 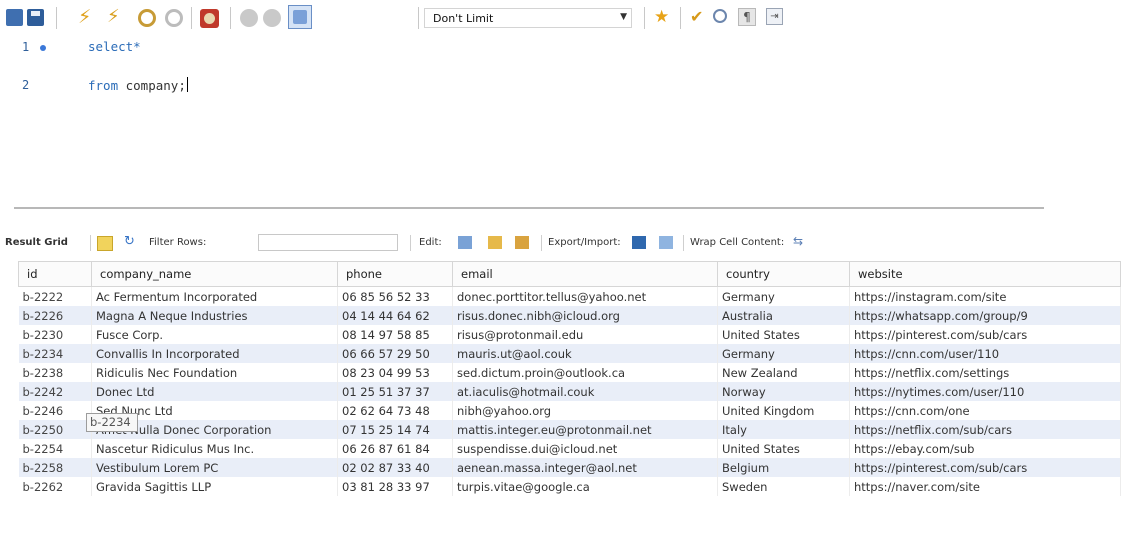 What do you see at coordinates (783, 486) in the screenshot?
I see `cell-country: Sweden` at bounding box center [783, 486].